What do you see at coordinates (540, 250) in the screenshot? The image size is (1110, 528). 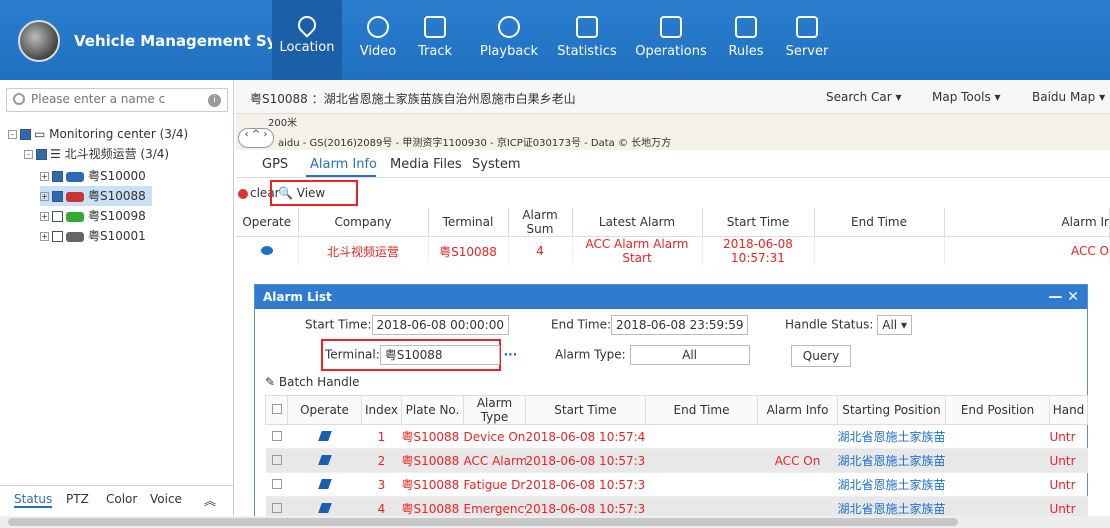 I see `cell-sum: 4` at bounding box center [540, 250].